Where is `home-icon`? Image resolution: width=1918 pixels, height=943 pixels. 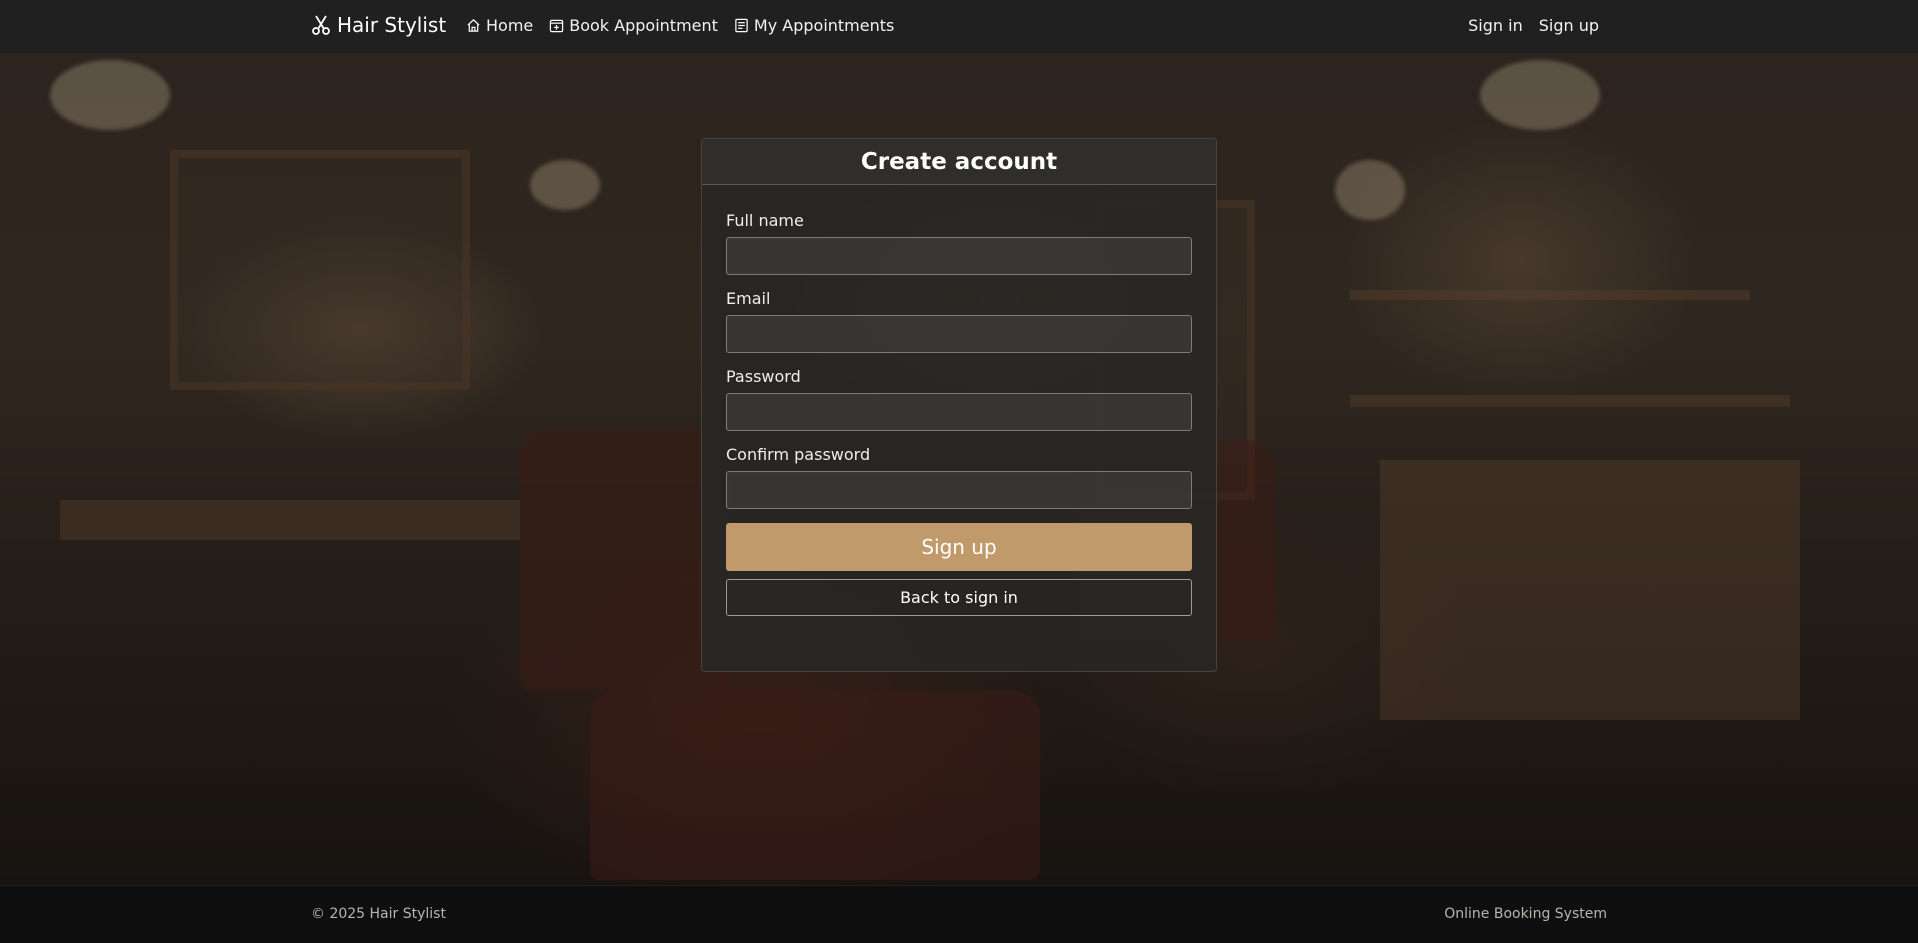
home-icon is located at coordinates (473, 25).